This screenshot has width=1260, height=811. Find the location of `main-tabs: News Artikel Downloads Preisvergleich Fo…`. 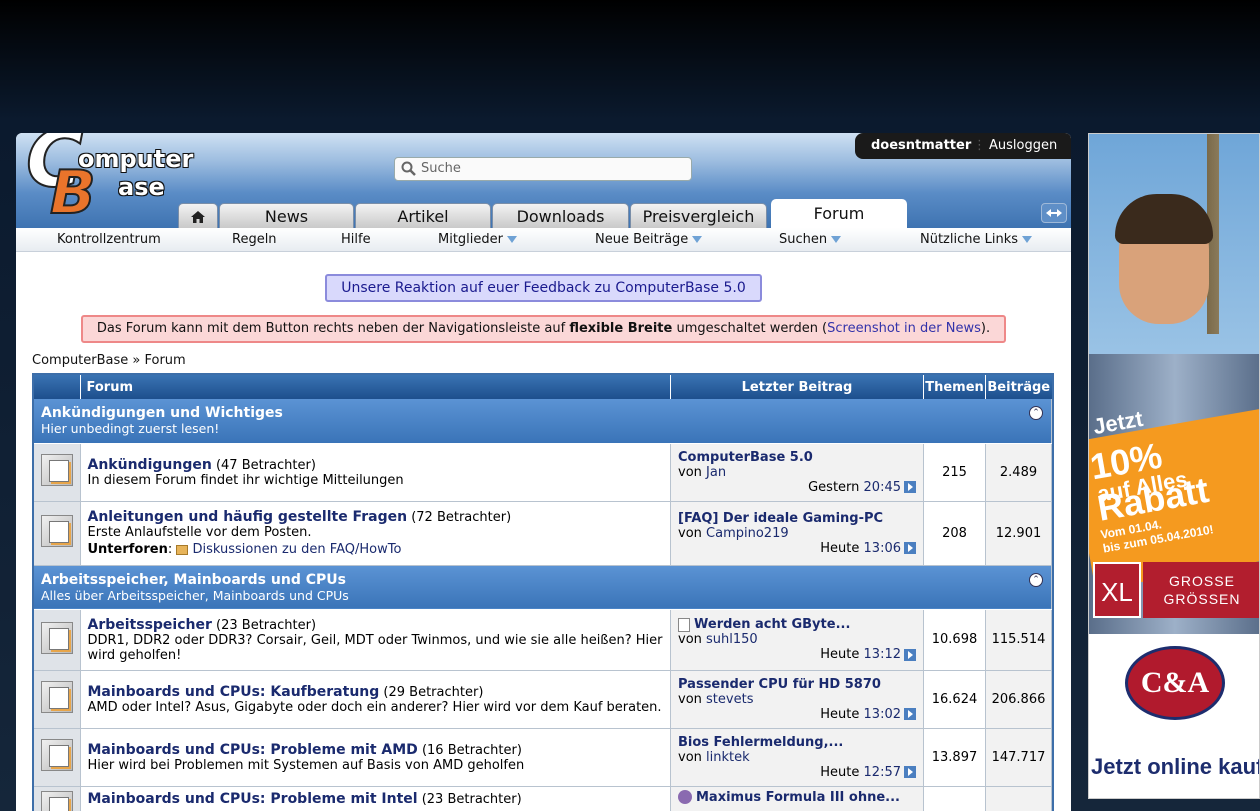

main-tabs: News Artikel Downloads Preisvergleich Fo… is located at coordinates (543, 213).